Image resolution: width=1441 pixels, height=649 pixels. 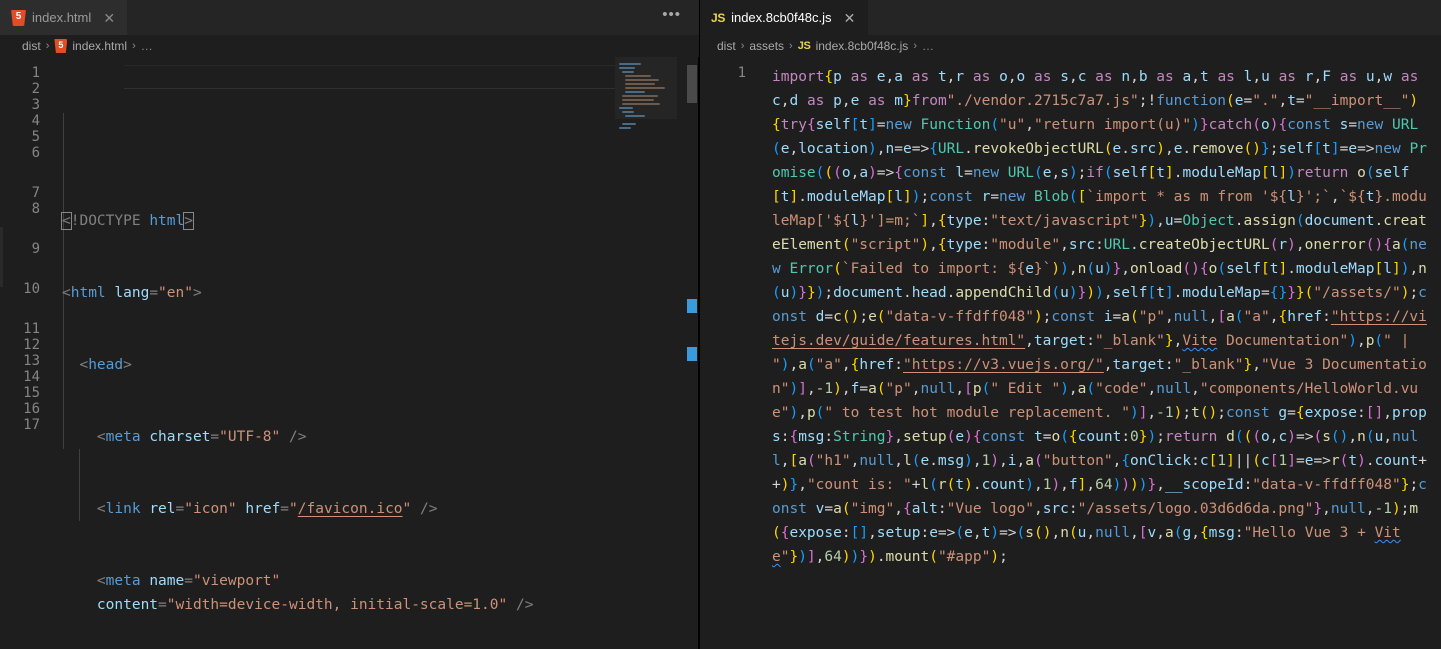 I want to click on tabbar-right: JS index.8cb0f48c.js ✕, so click(x=1070, y=17).